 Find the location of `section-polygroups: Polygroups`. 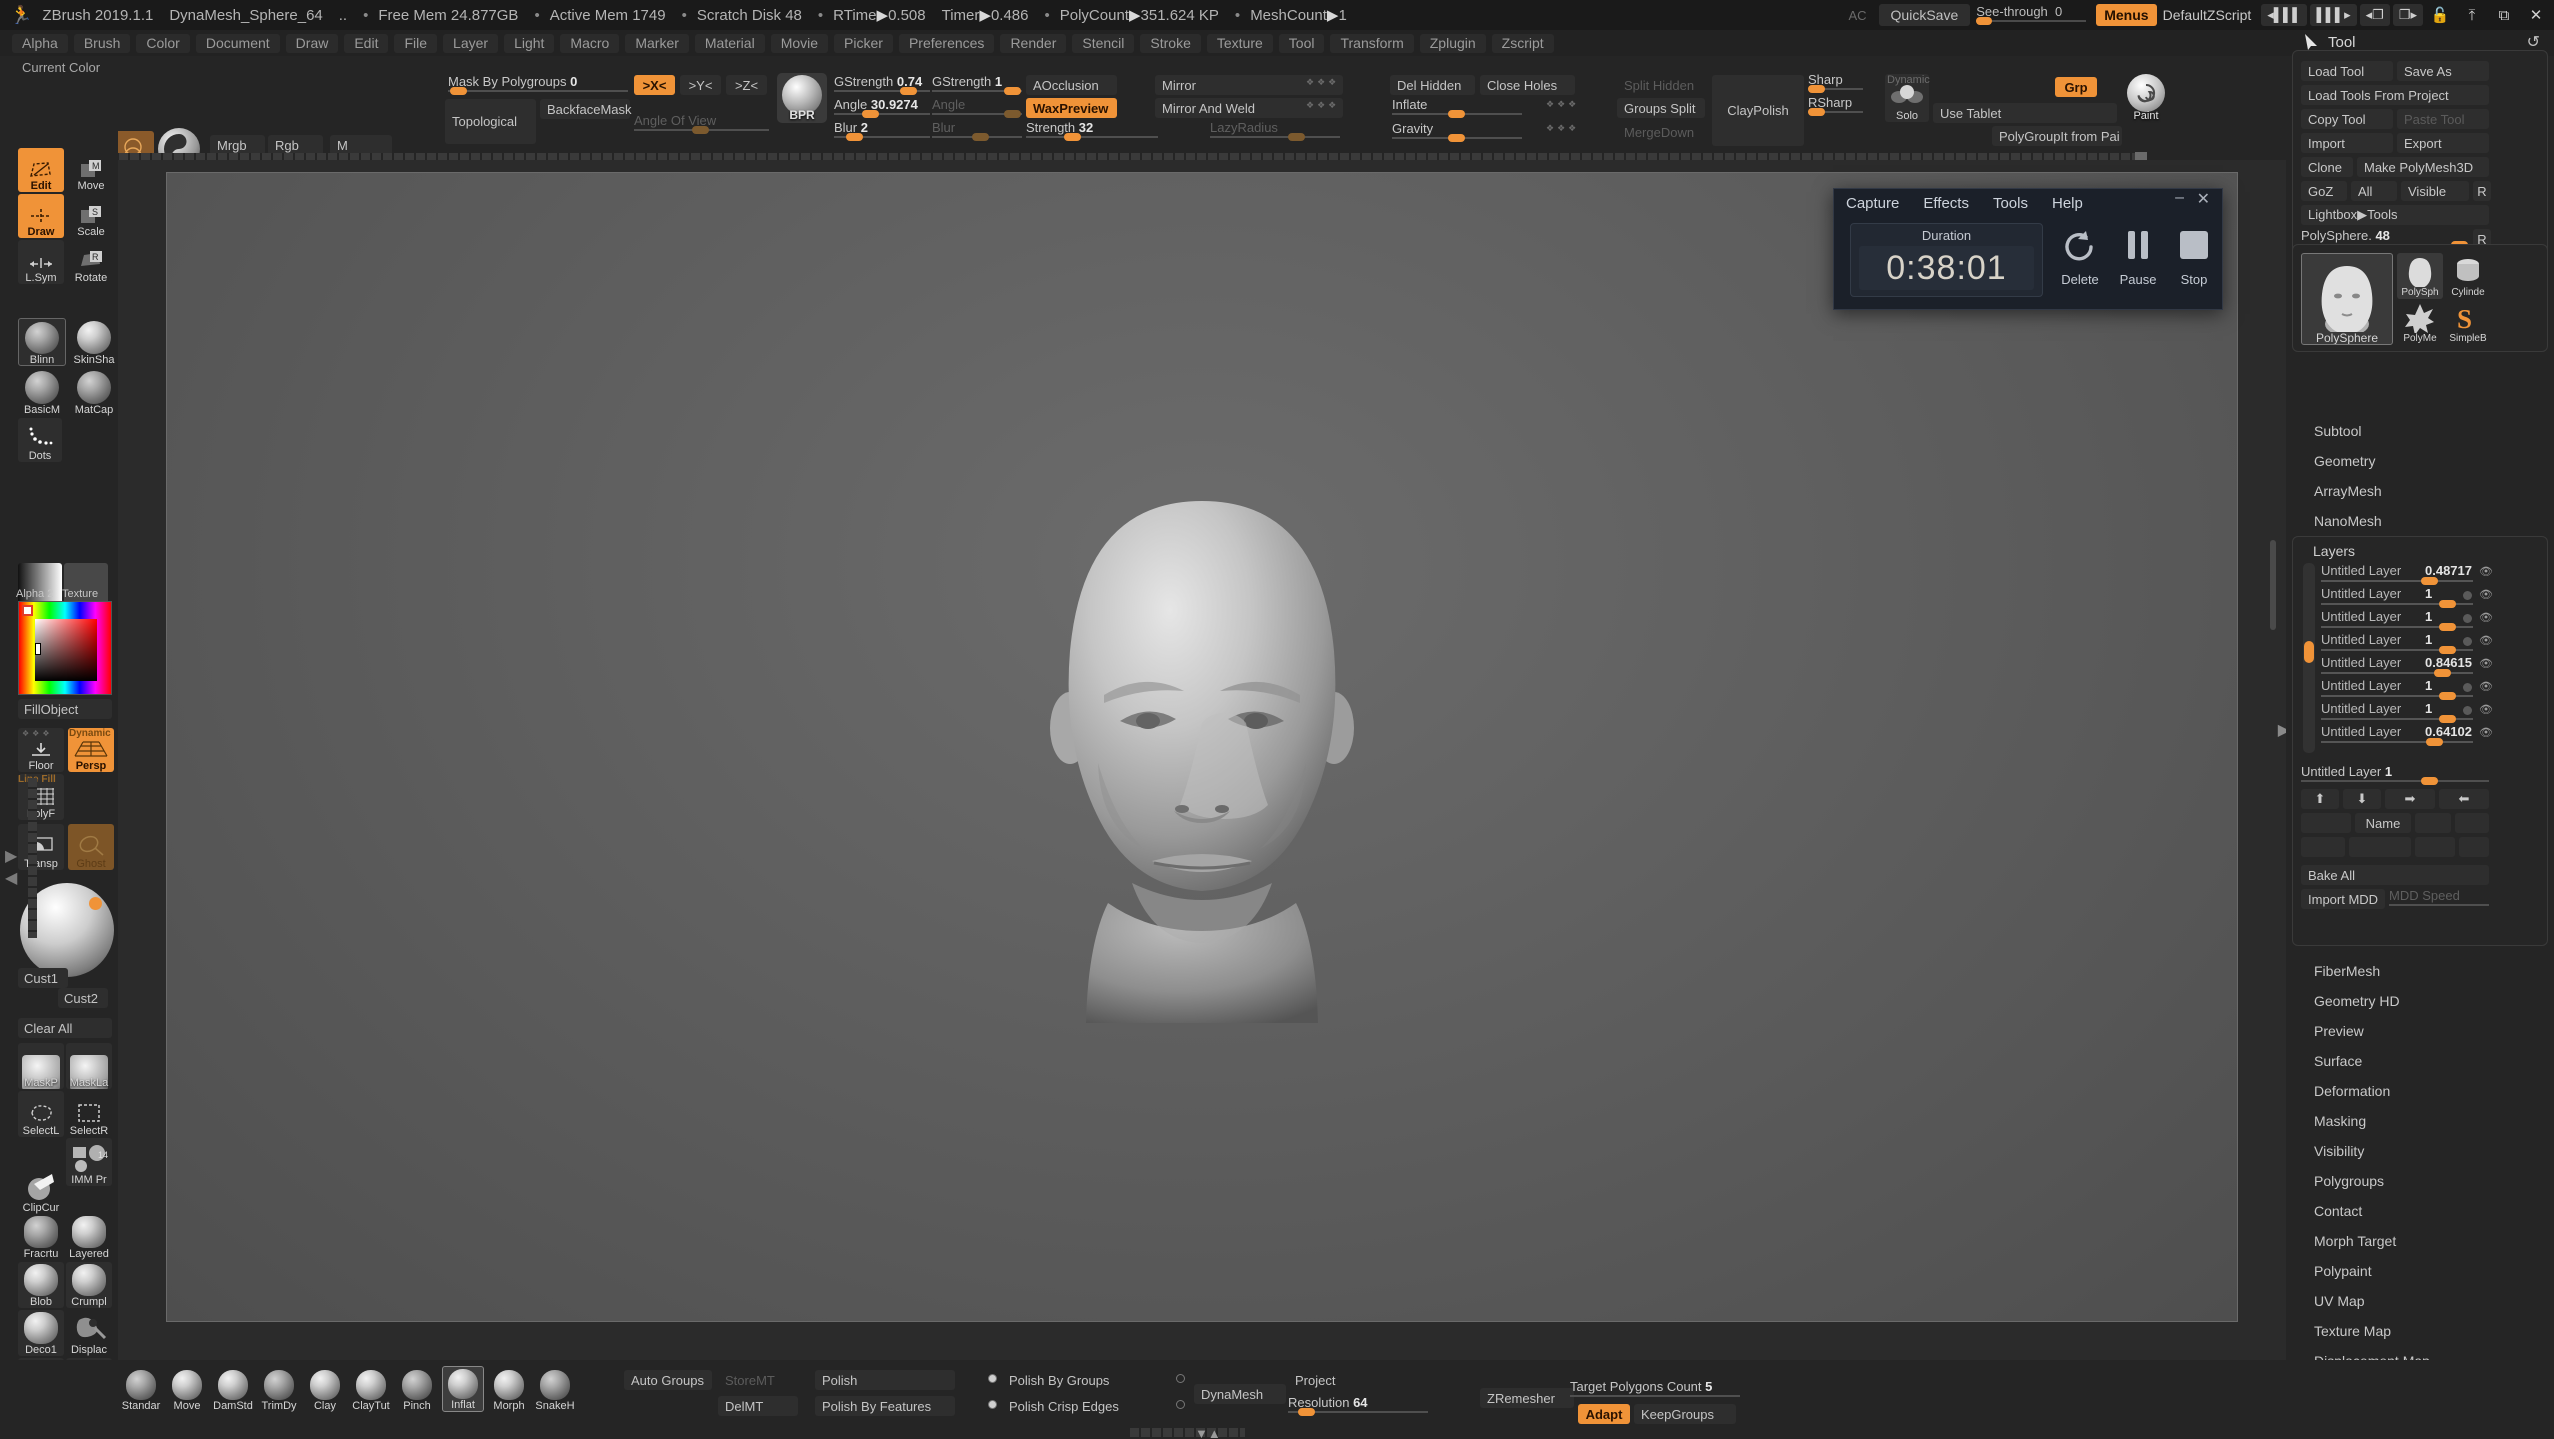

section-polygroups: Polygroups is located at coordinates (2420, 1181).